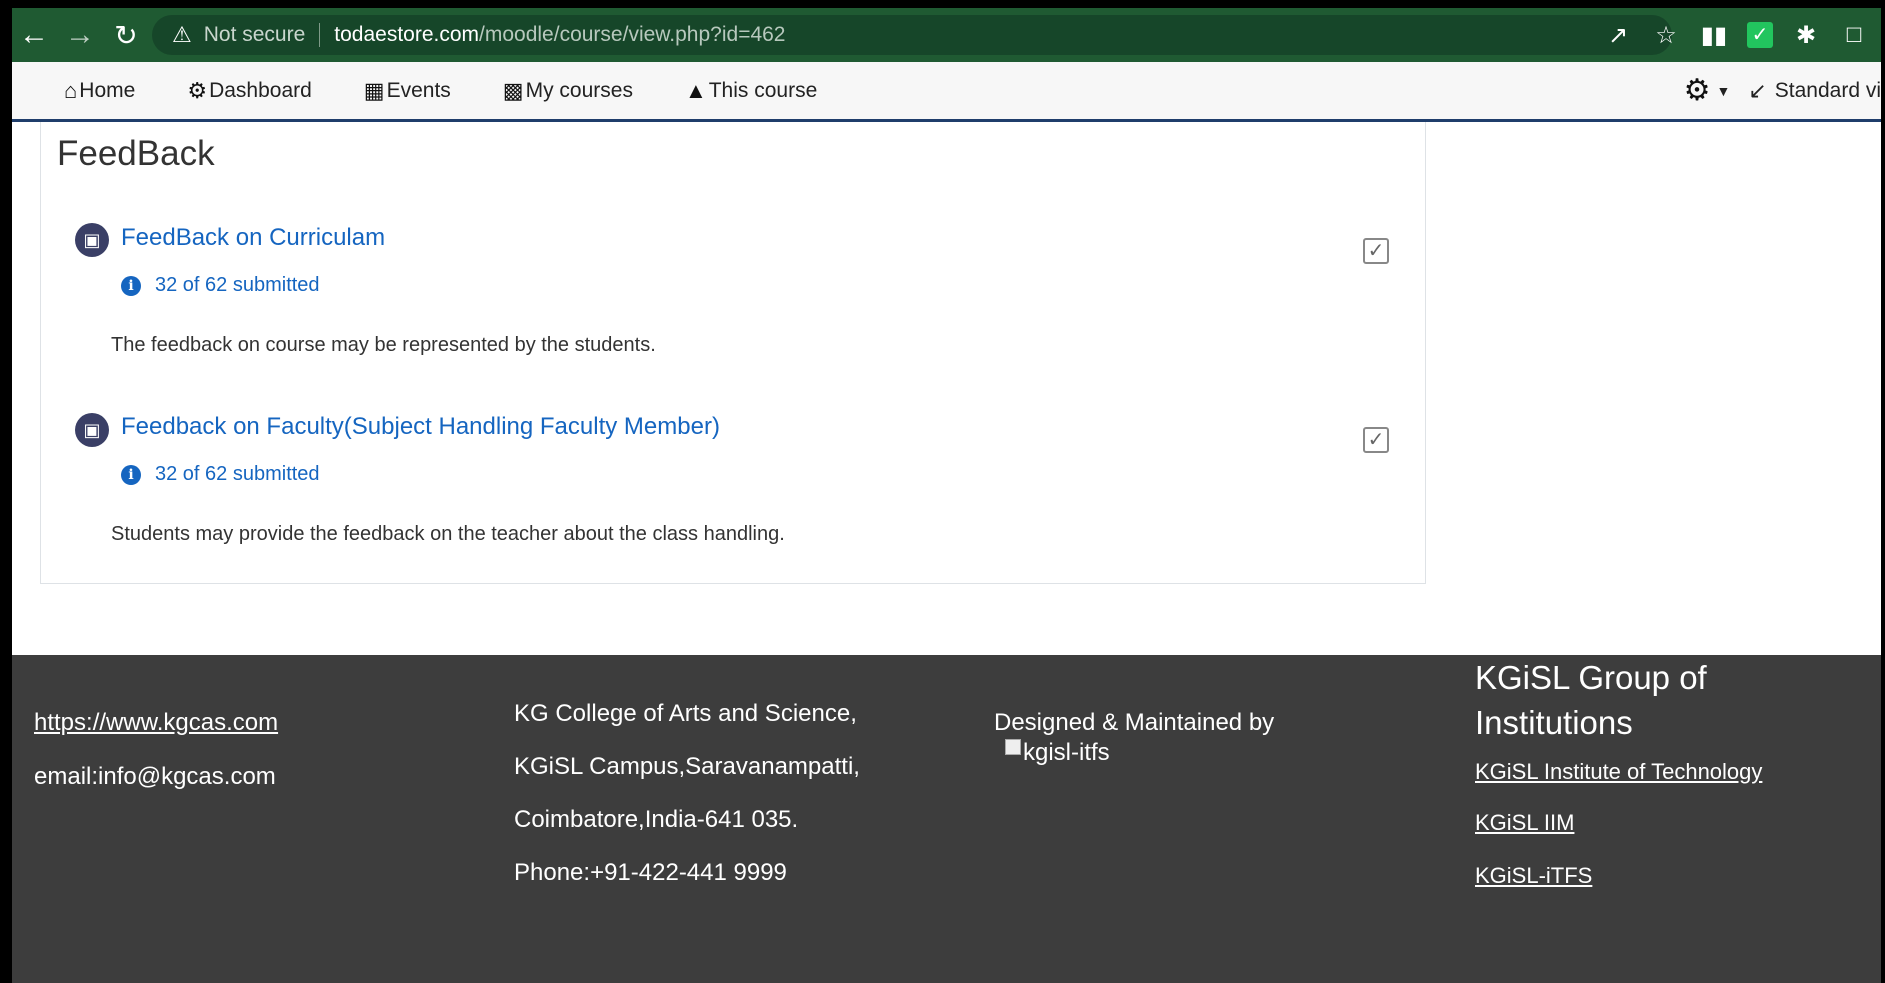  What do you see at coordinates (1134, 722) in the screenshot?
I see `designed-by-text: Designed & Maintained by` at bounding box center [1134, 722].